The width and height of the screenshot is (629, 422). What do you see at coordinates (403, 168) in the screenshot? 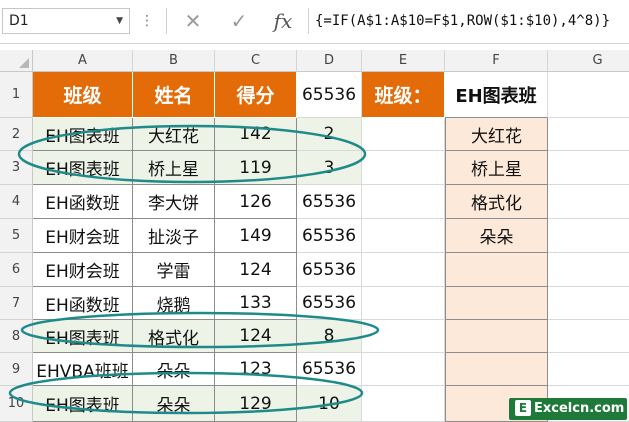
I see `cell-E3` at bounding box center [403, 168].